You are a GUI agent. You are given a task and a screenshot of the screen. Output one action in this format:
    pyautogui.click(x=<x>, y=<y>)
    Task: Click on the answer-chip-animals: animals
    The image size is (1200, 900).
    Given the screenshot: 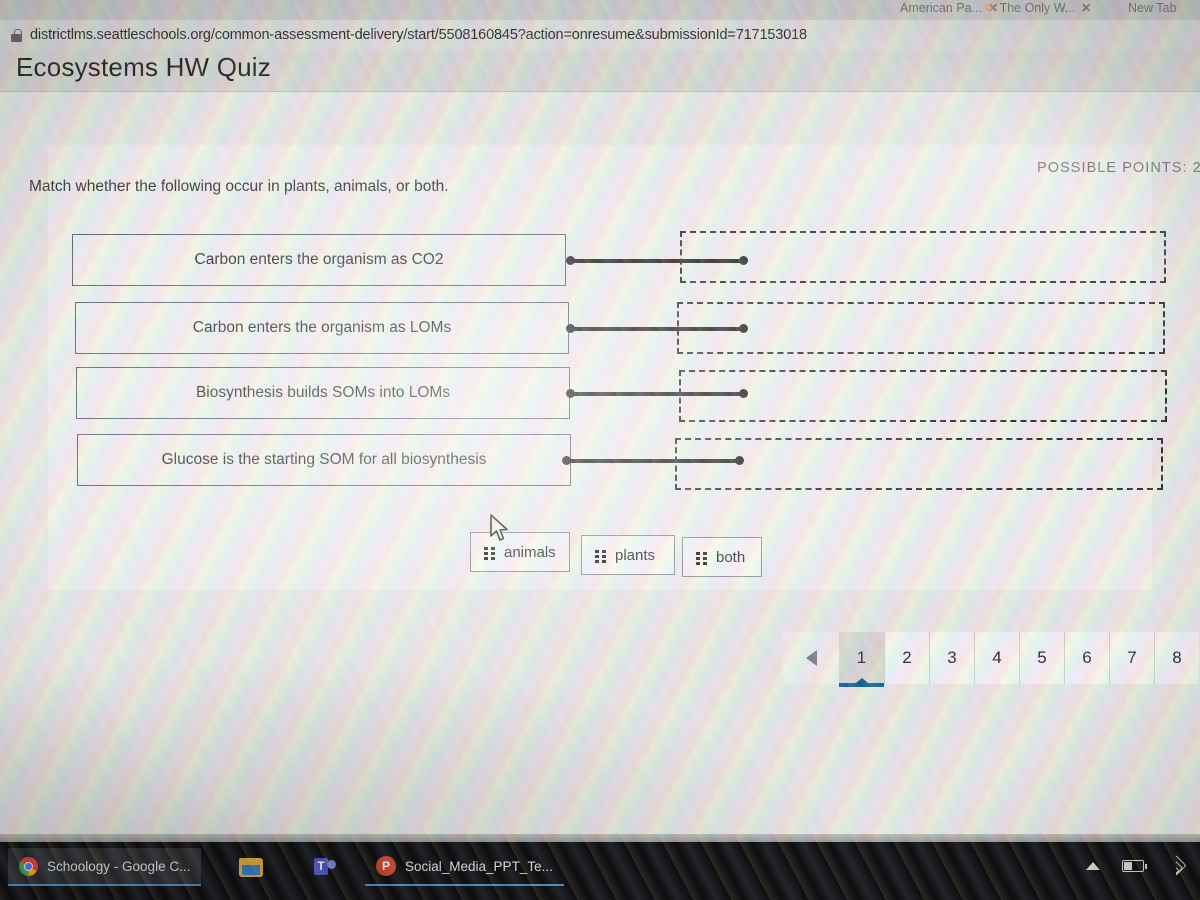 What is the action you would take?
    pyautogui.click(x=520, y=552)
    